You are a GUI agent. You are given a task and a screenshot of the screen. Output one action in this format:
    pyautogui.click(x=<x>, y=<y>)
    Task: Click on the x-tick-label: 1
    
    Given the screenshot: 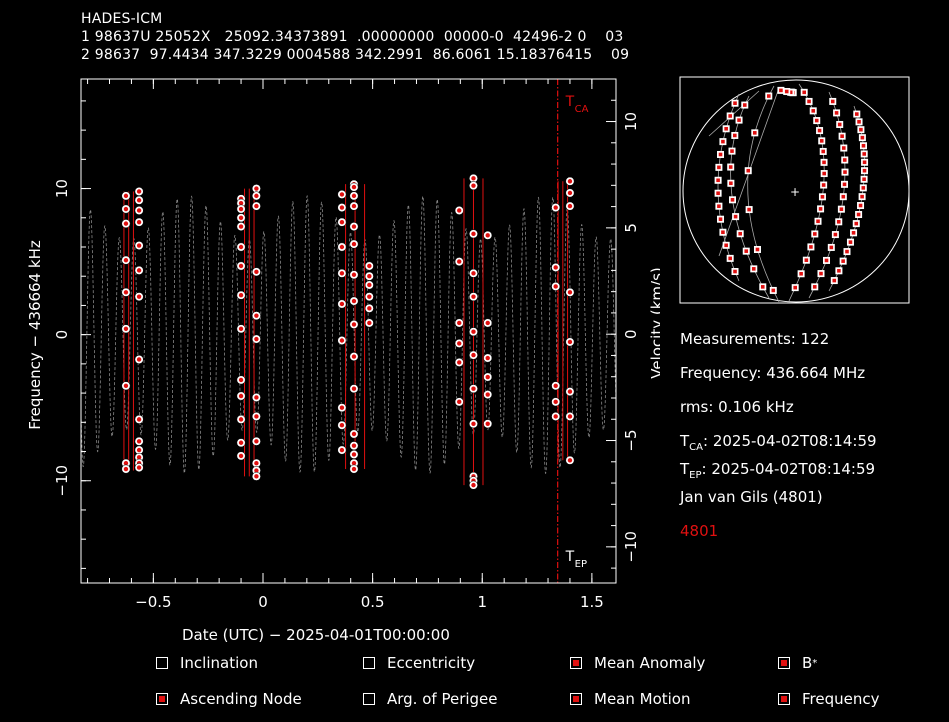 What is the action you would take?
    pyautogui.click(x=482, y=602)
    